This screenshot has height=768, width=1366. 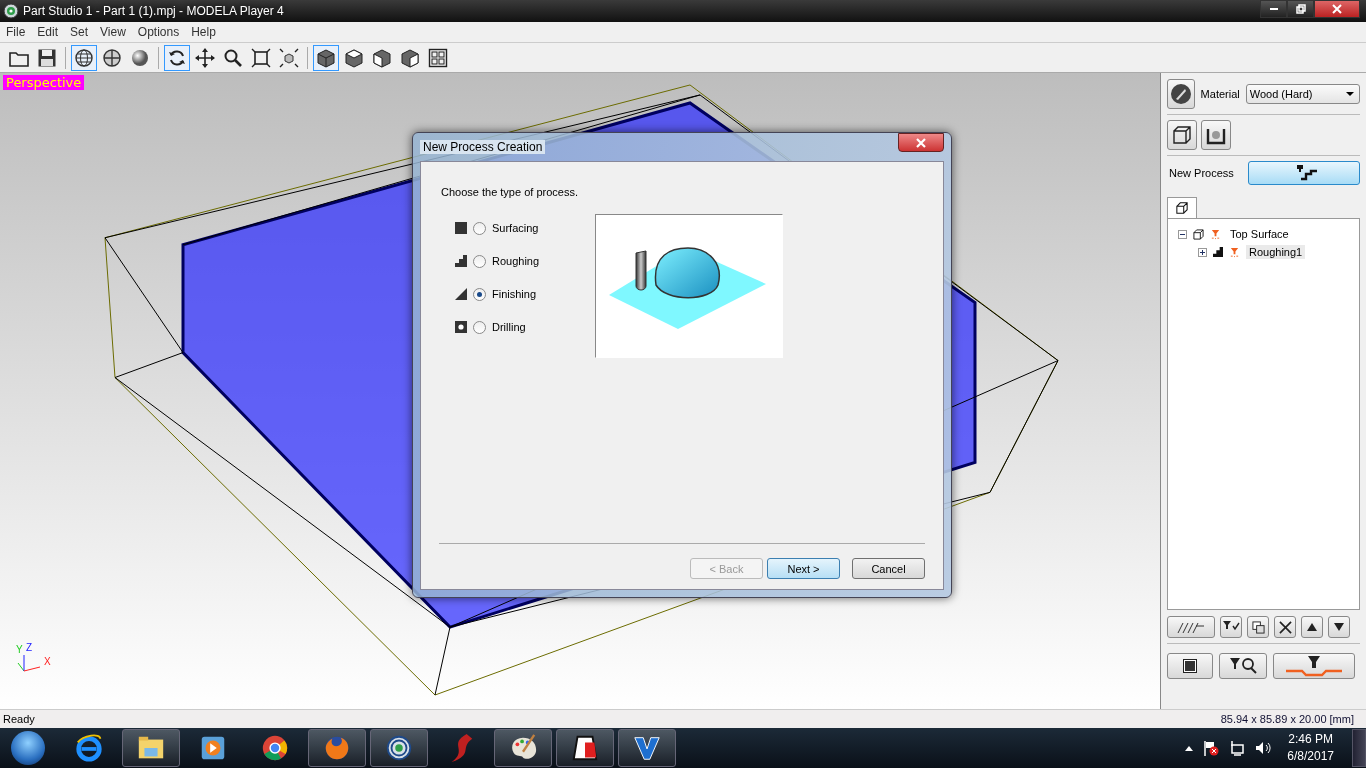 I want to click on section-icon, so click(x=112, y=57).